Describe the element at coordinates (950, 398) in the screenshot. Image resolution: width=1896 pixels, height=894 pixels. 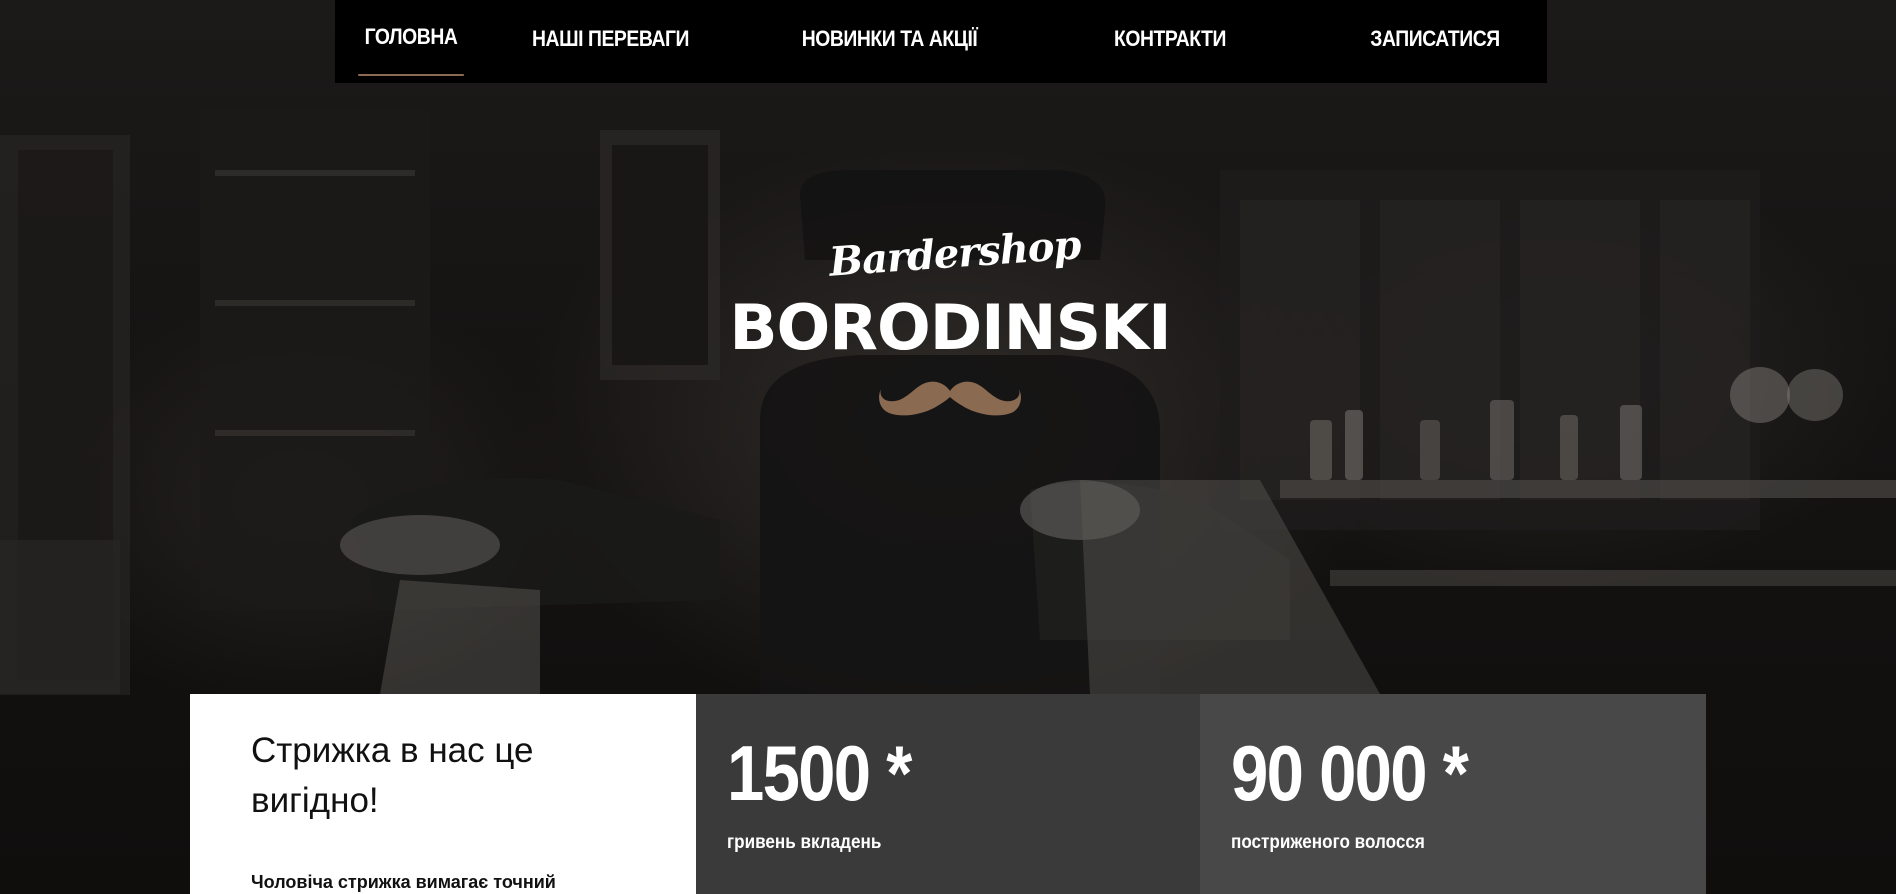
I see `mustache-icon` at that location.